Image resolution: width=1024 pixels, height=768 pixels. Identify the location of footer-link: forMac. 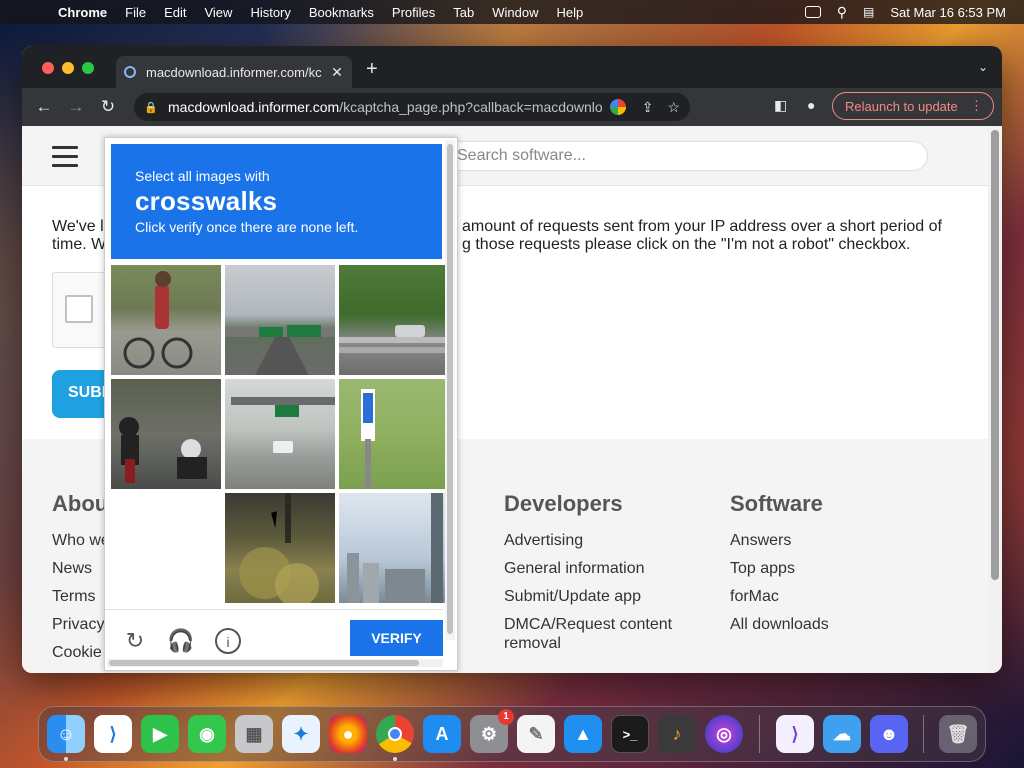
(779, 596).